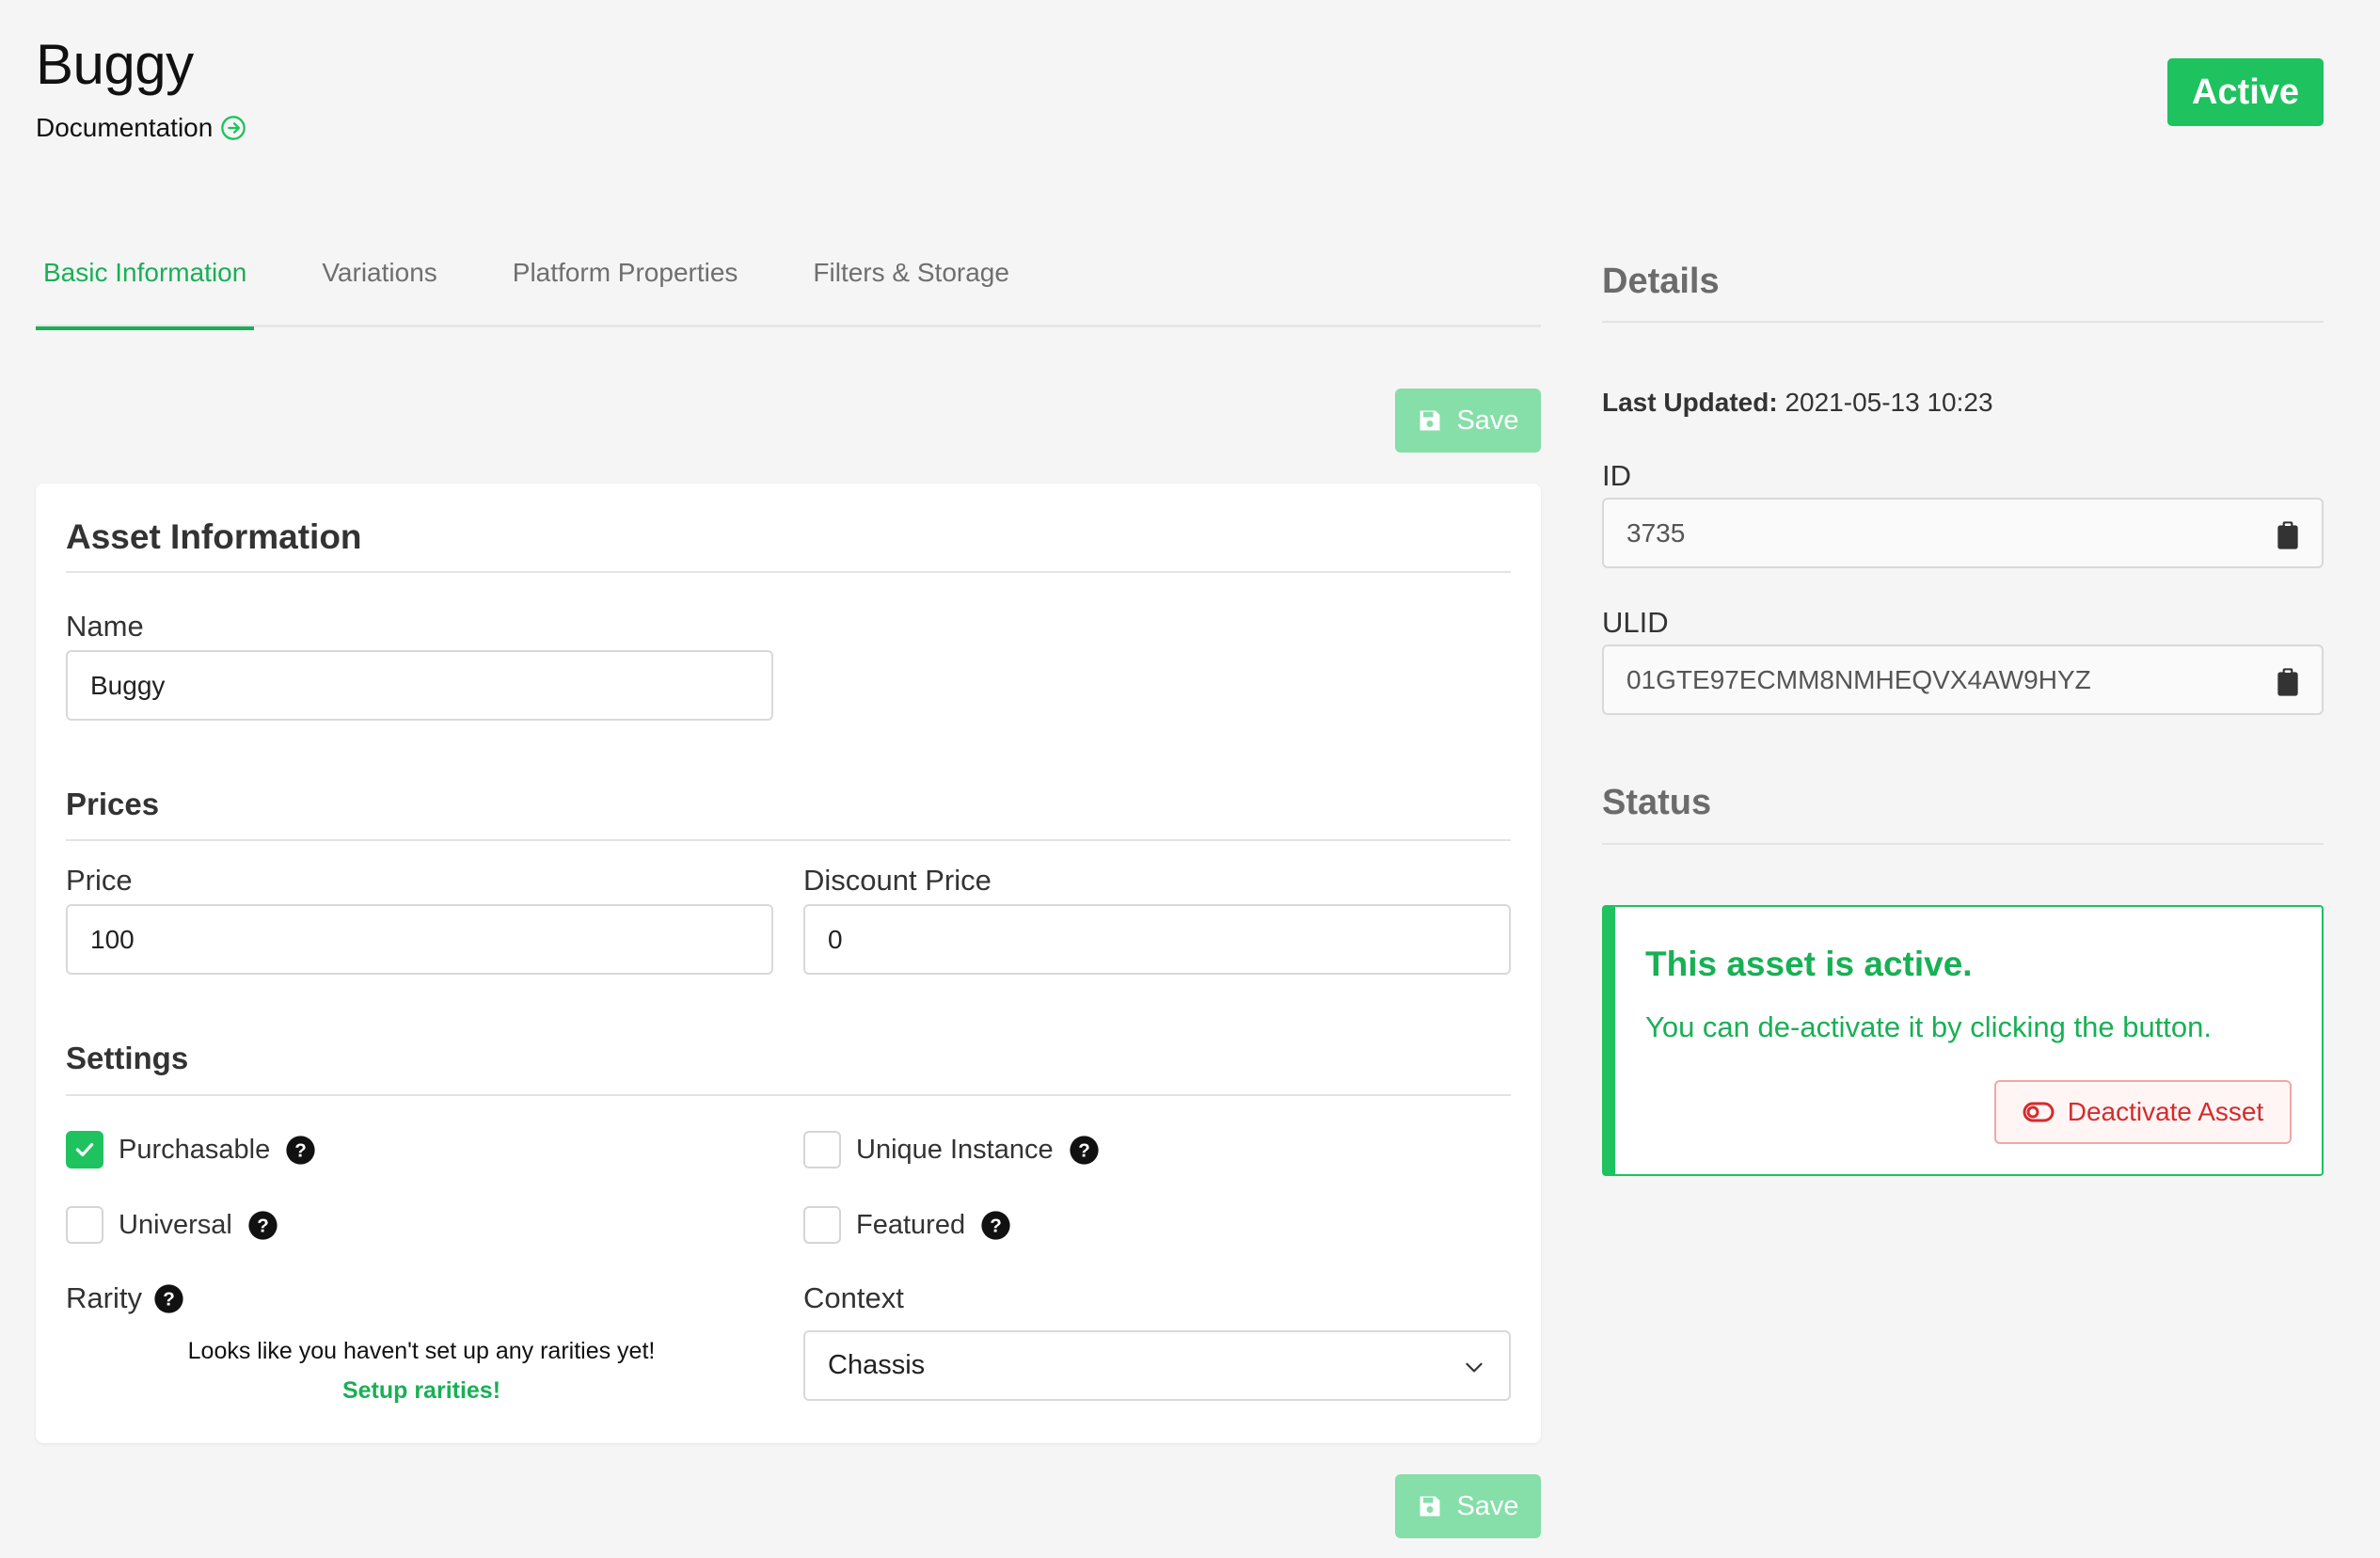 This screenshot has height=1558, width=2380. Describe the element at coordinates (419, 939) in the screenshot. I see `price-input: 100` at that location.